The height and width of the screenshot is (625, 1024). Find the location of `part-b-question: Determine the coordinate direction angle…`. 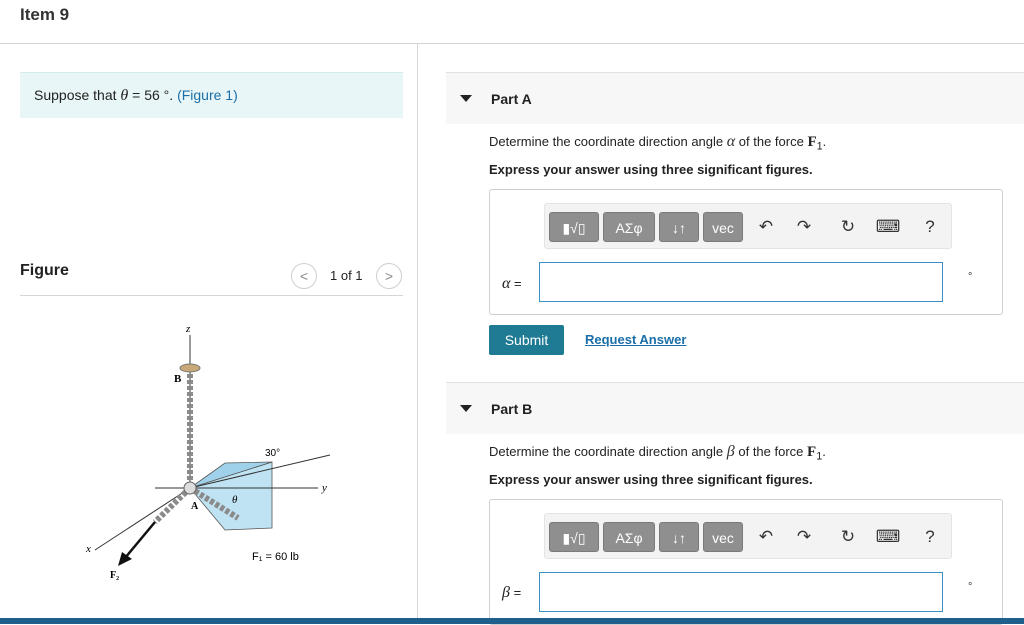

part-b-question: Determine the coordinate direction angle… is located at coordinates (657, 453).